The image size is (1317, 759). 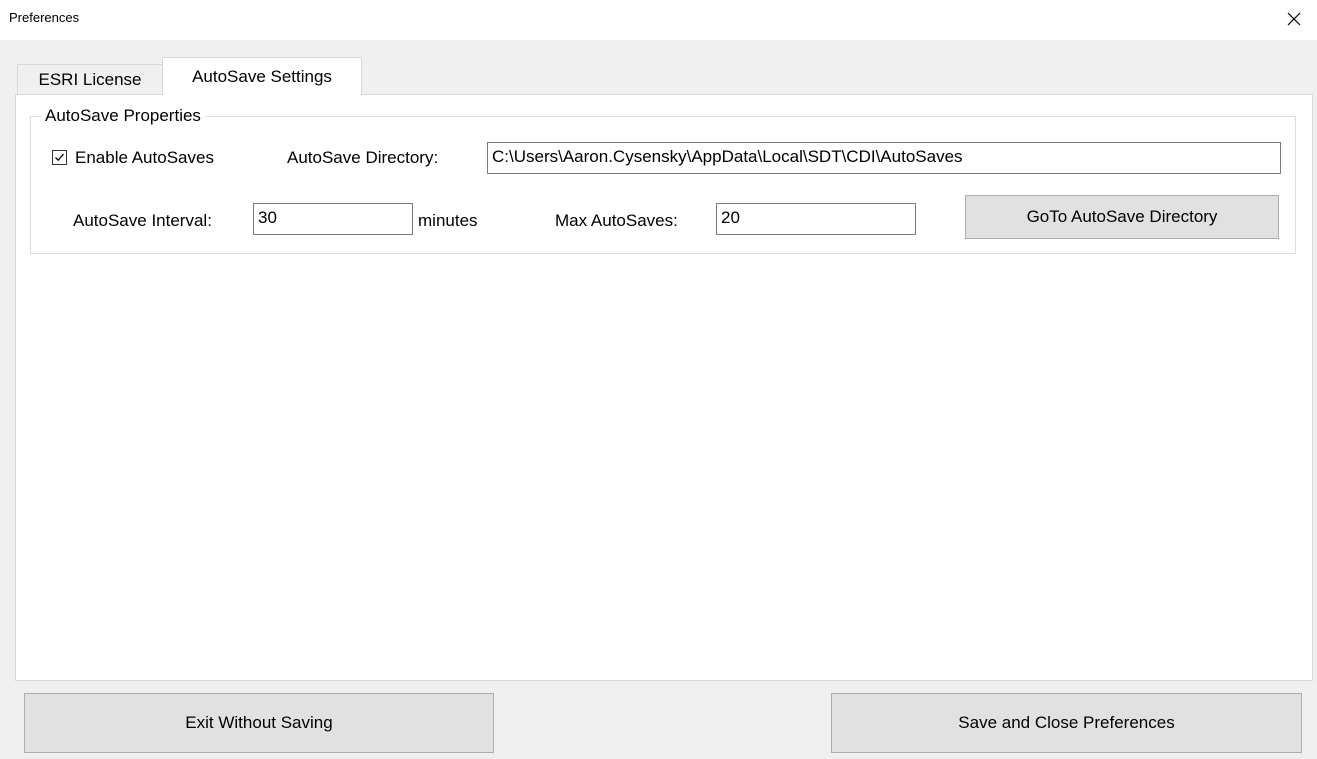 What do you see at coordinates (816, 219) in the screenshot?
I see `max-autosaves-field: 20` at bounding box center [816, 219].